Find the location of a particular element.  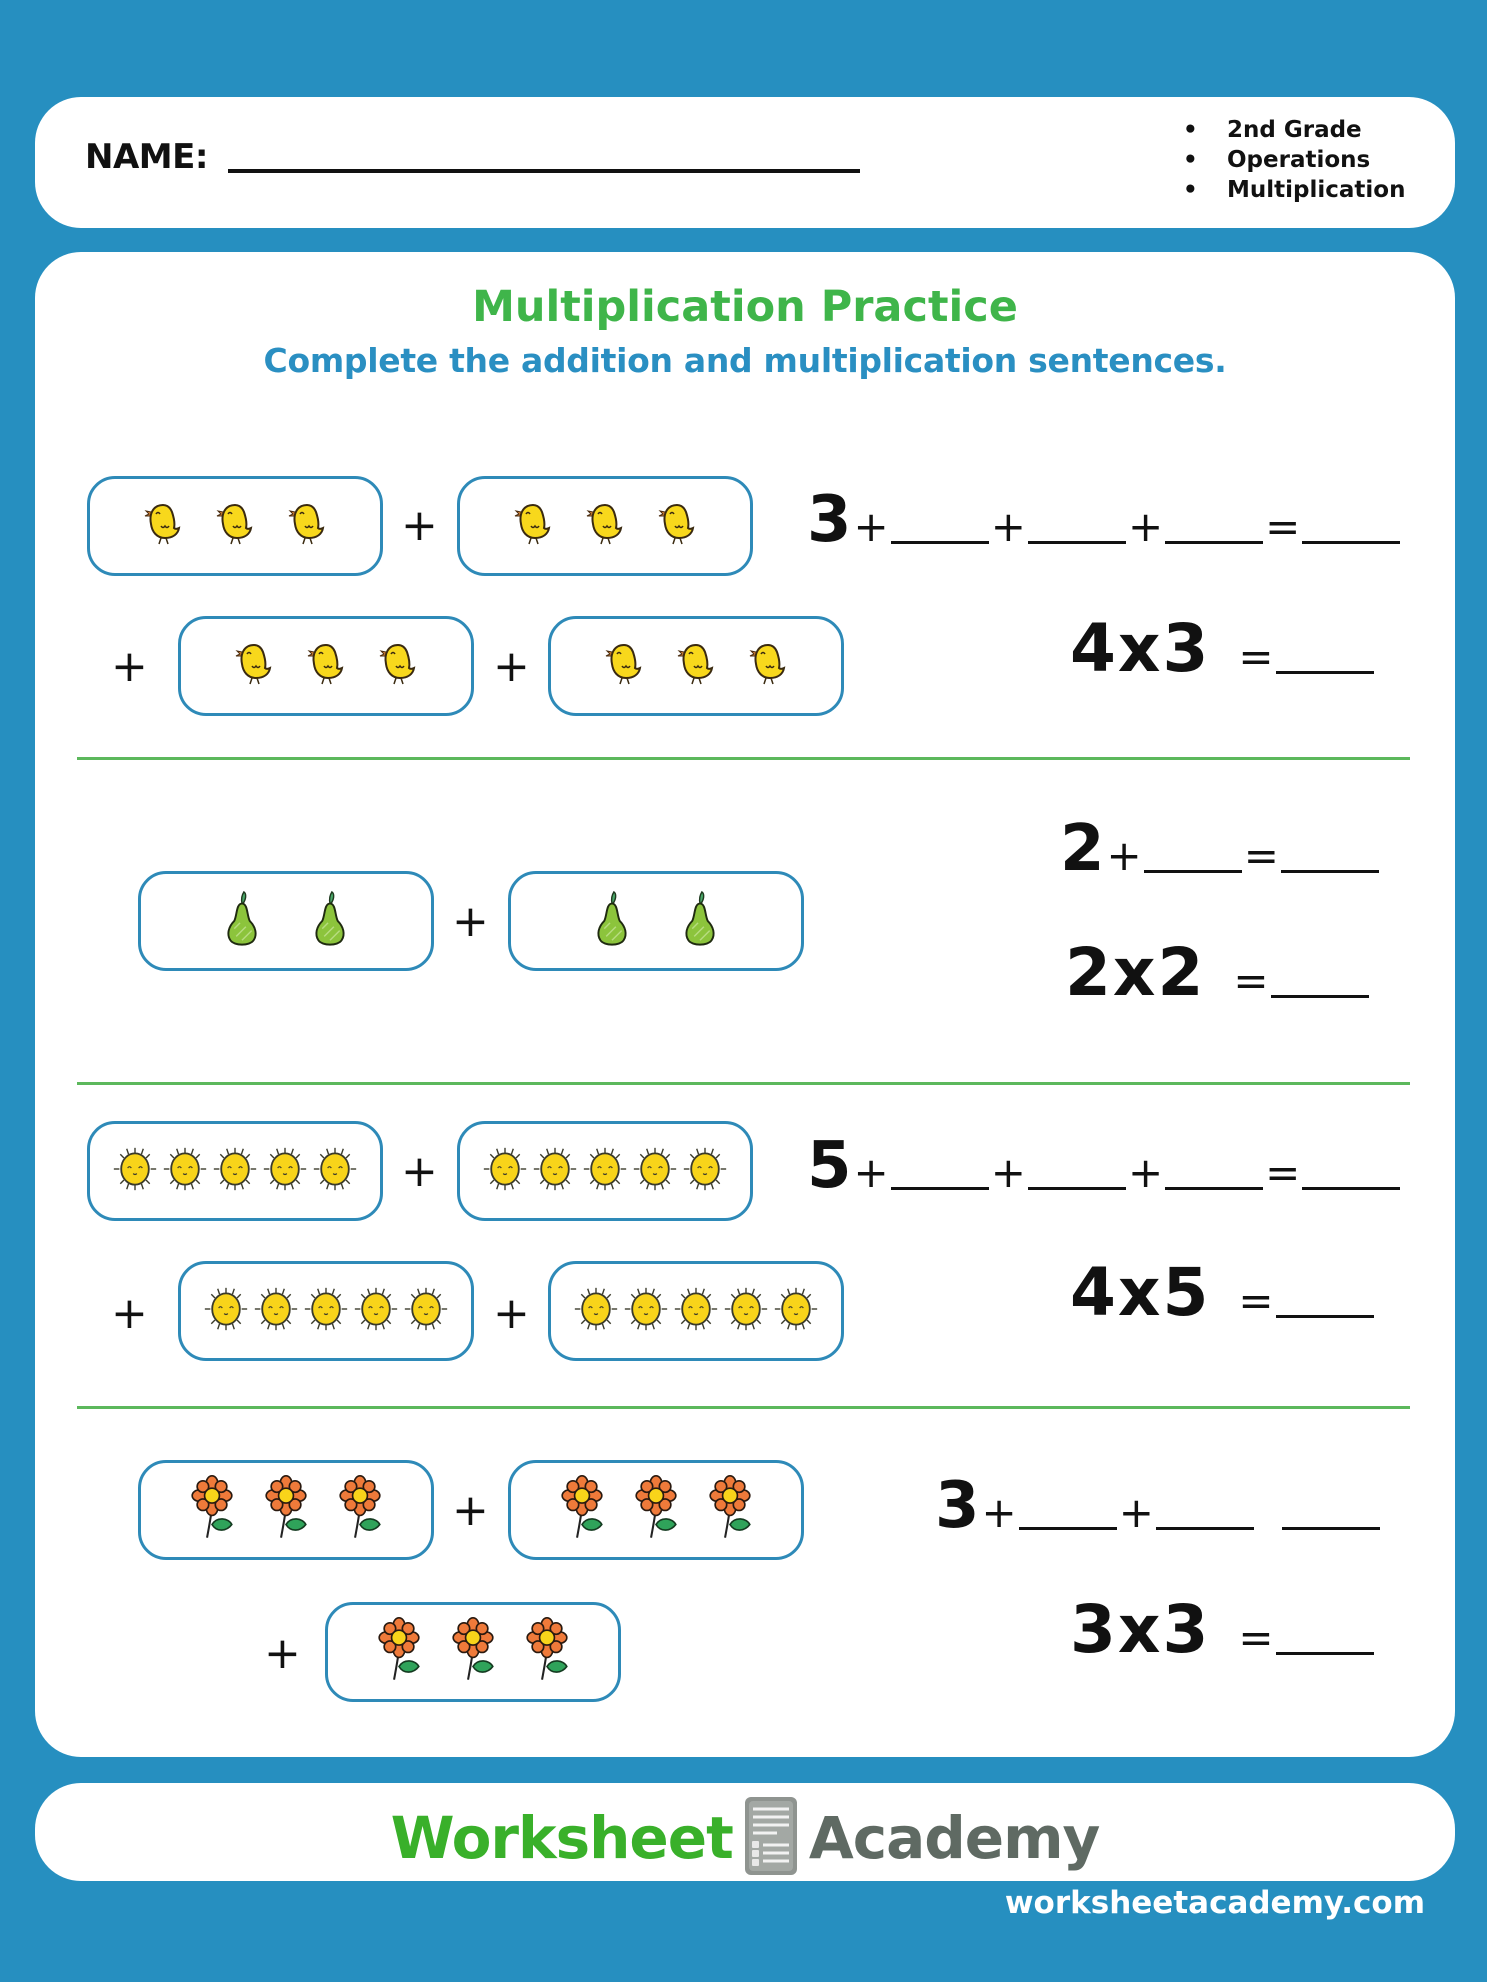

website-url: worksheetacademy.com is located at coordinates (1215, 1903).